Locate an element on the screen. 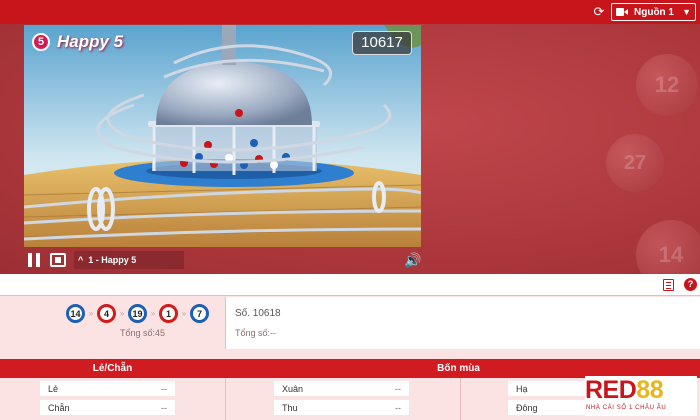 This screenshot has width=700, height=420. bet-option-label: Xuân is located at coordinates (293, 388).